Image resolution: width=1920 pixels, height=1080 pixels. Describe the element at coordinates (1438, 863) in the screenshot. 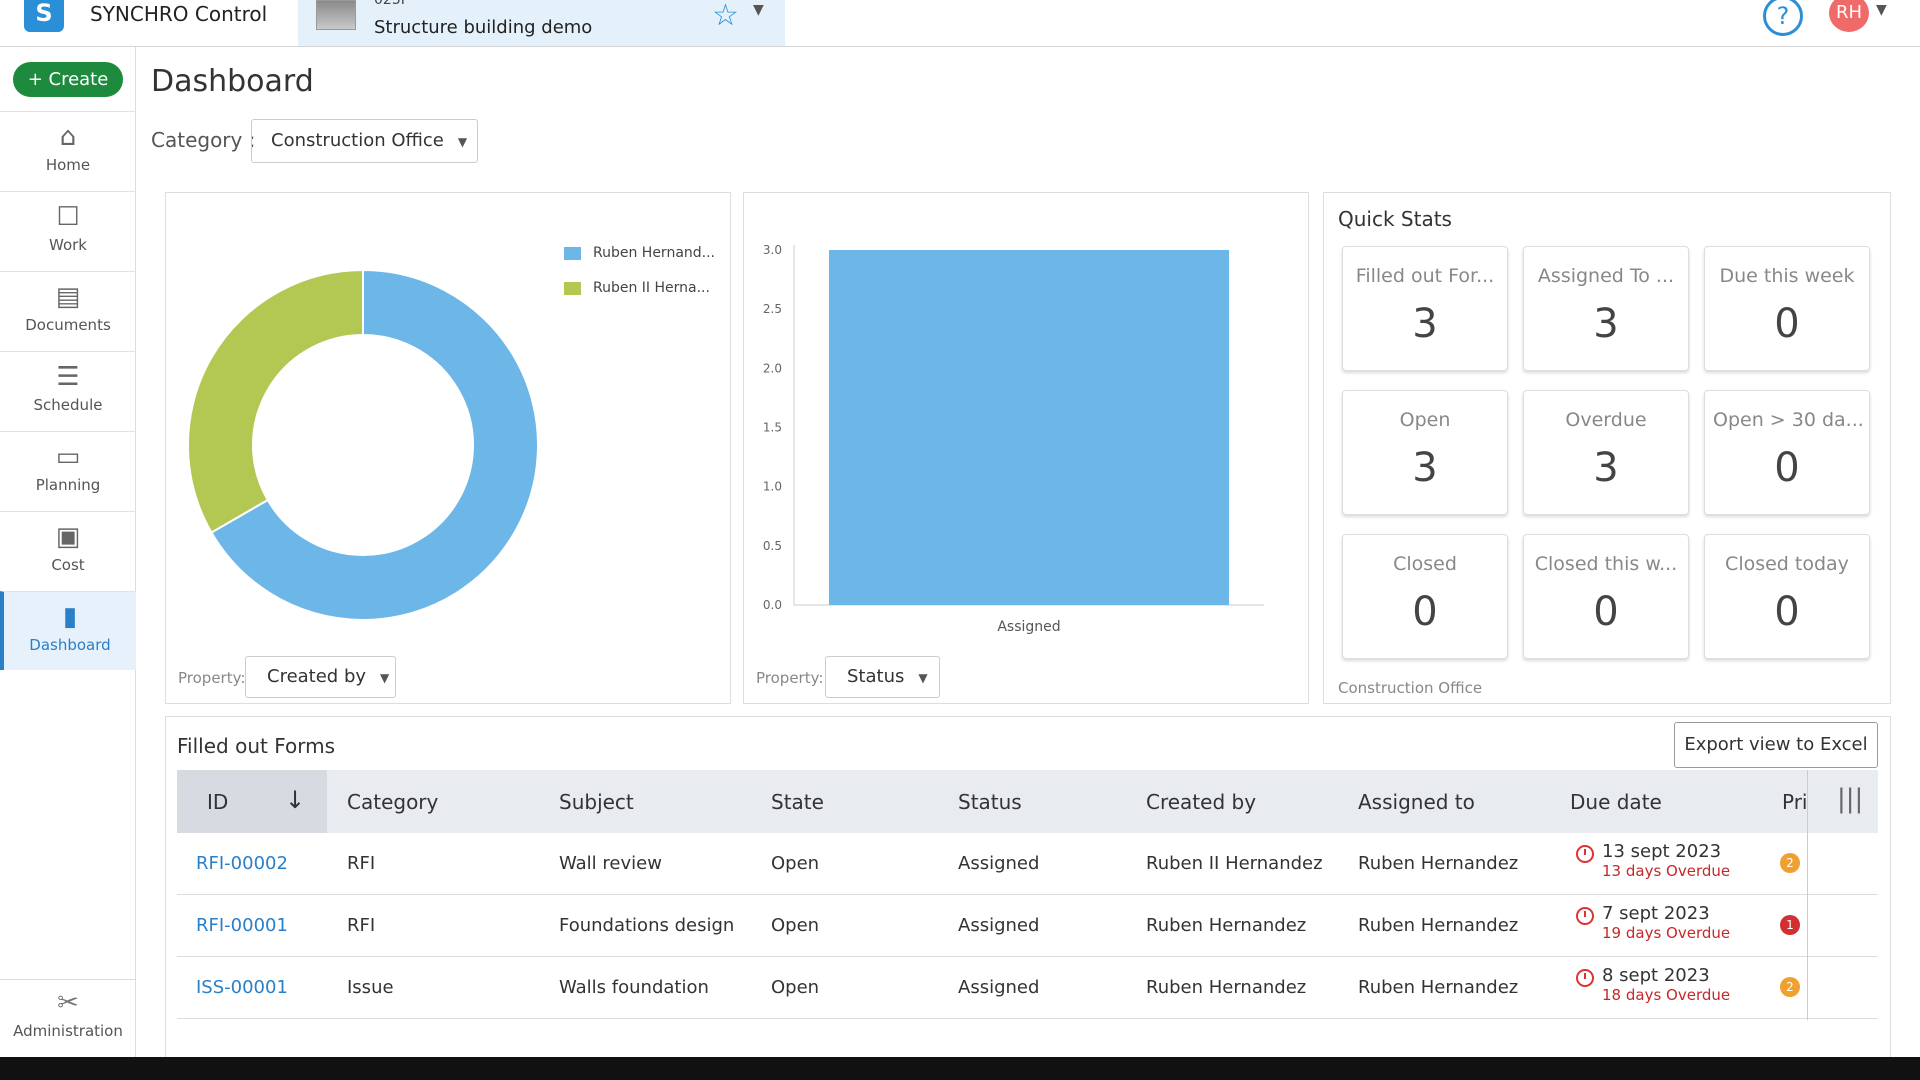

I see `cell-assigned-to: Ruben Hernandez` at that location.